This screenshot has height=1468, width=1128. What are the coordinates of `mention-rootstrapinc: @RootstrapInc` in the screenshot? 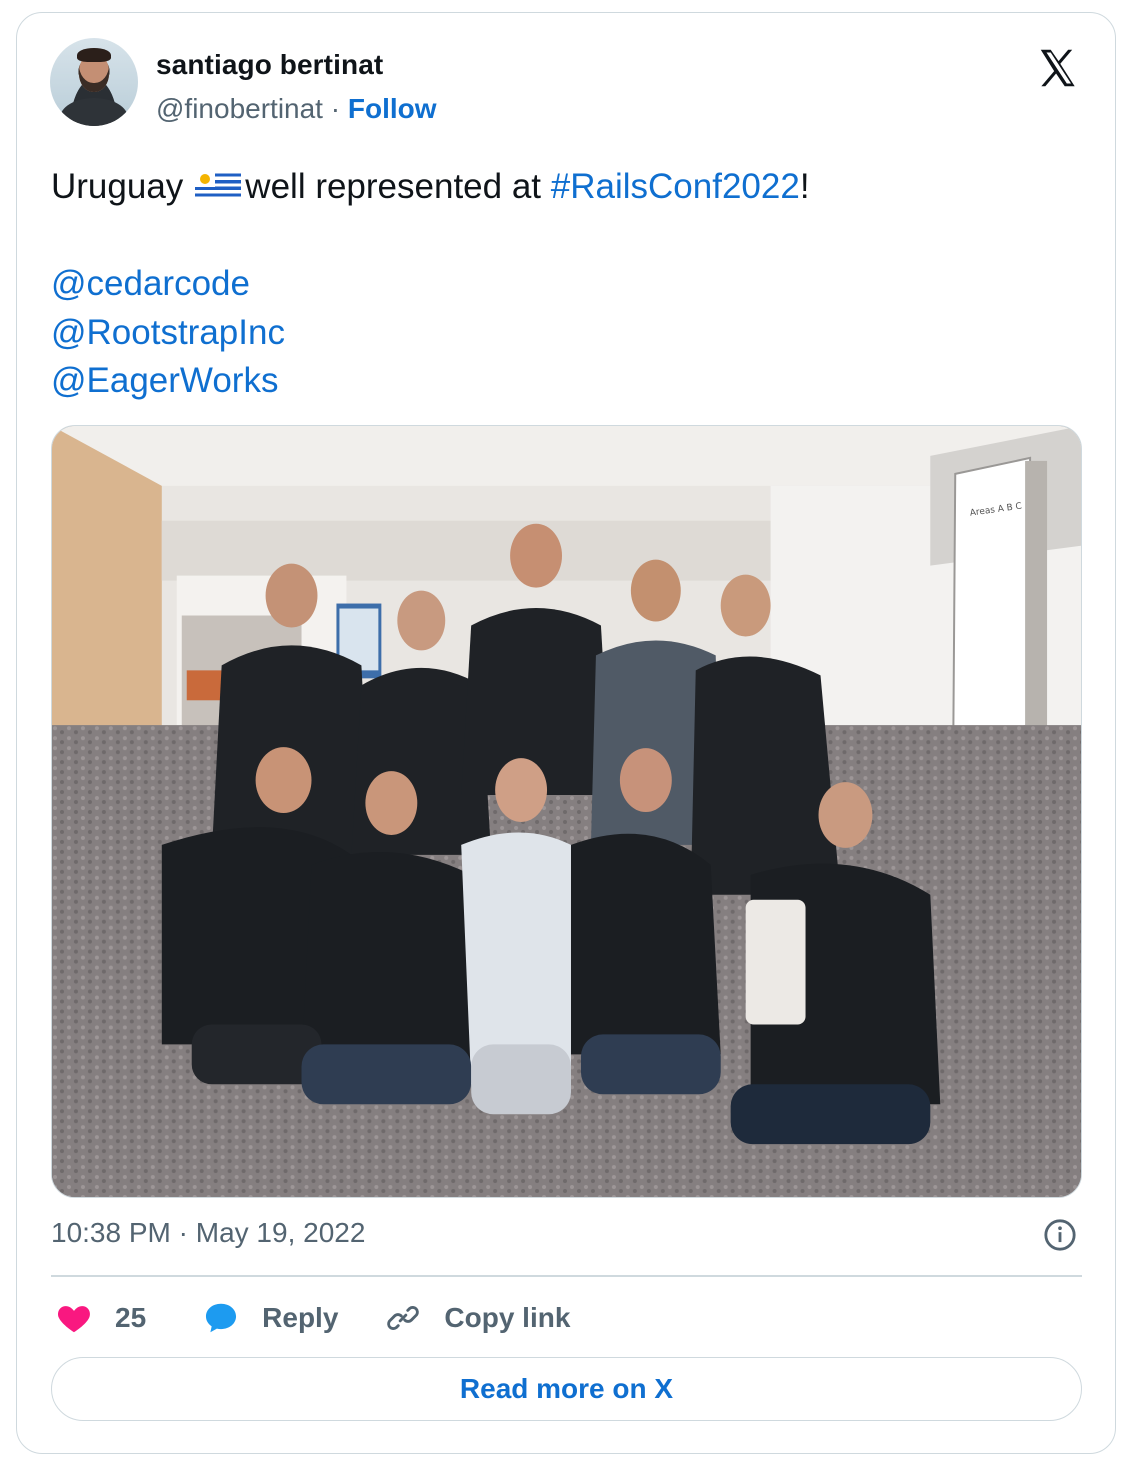 It's located at (168, 333).